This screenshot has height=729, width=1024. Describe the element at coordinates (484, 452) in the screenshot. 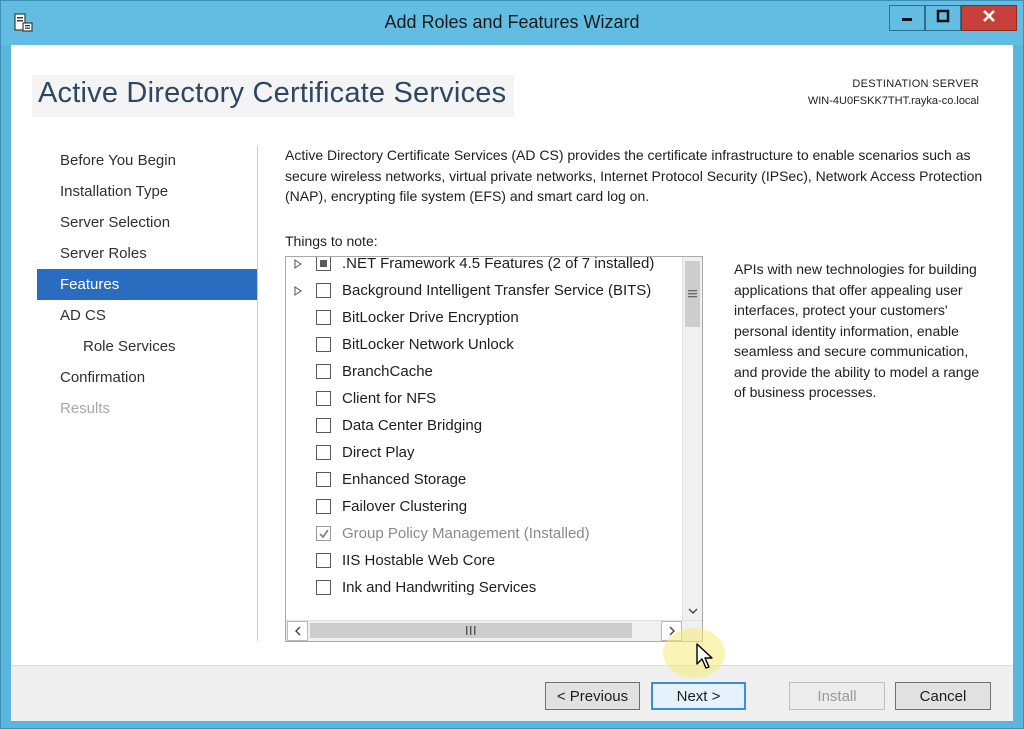

I see `feature-row: Direct Play` at that location.